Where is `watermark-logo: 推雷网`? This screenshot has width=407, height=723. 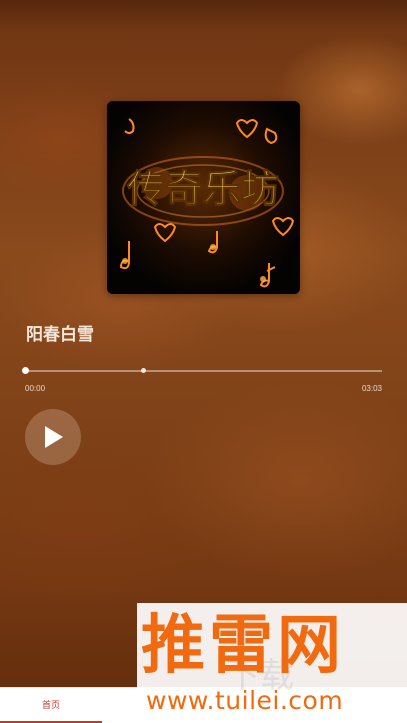 watermark-logo: 推雷网 is located at coordinates (243, 646).